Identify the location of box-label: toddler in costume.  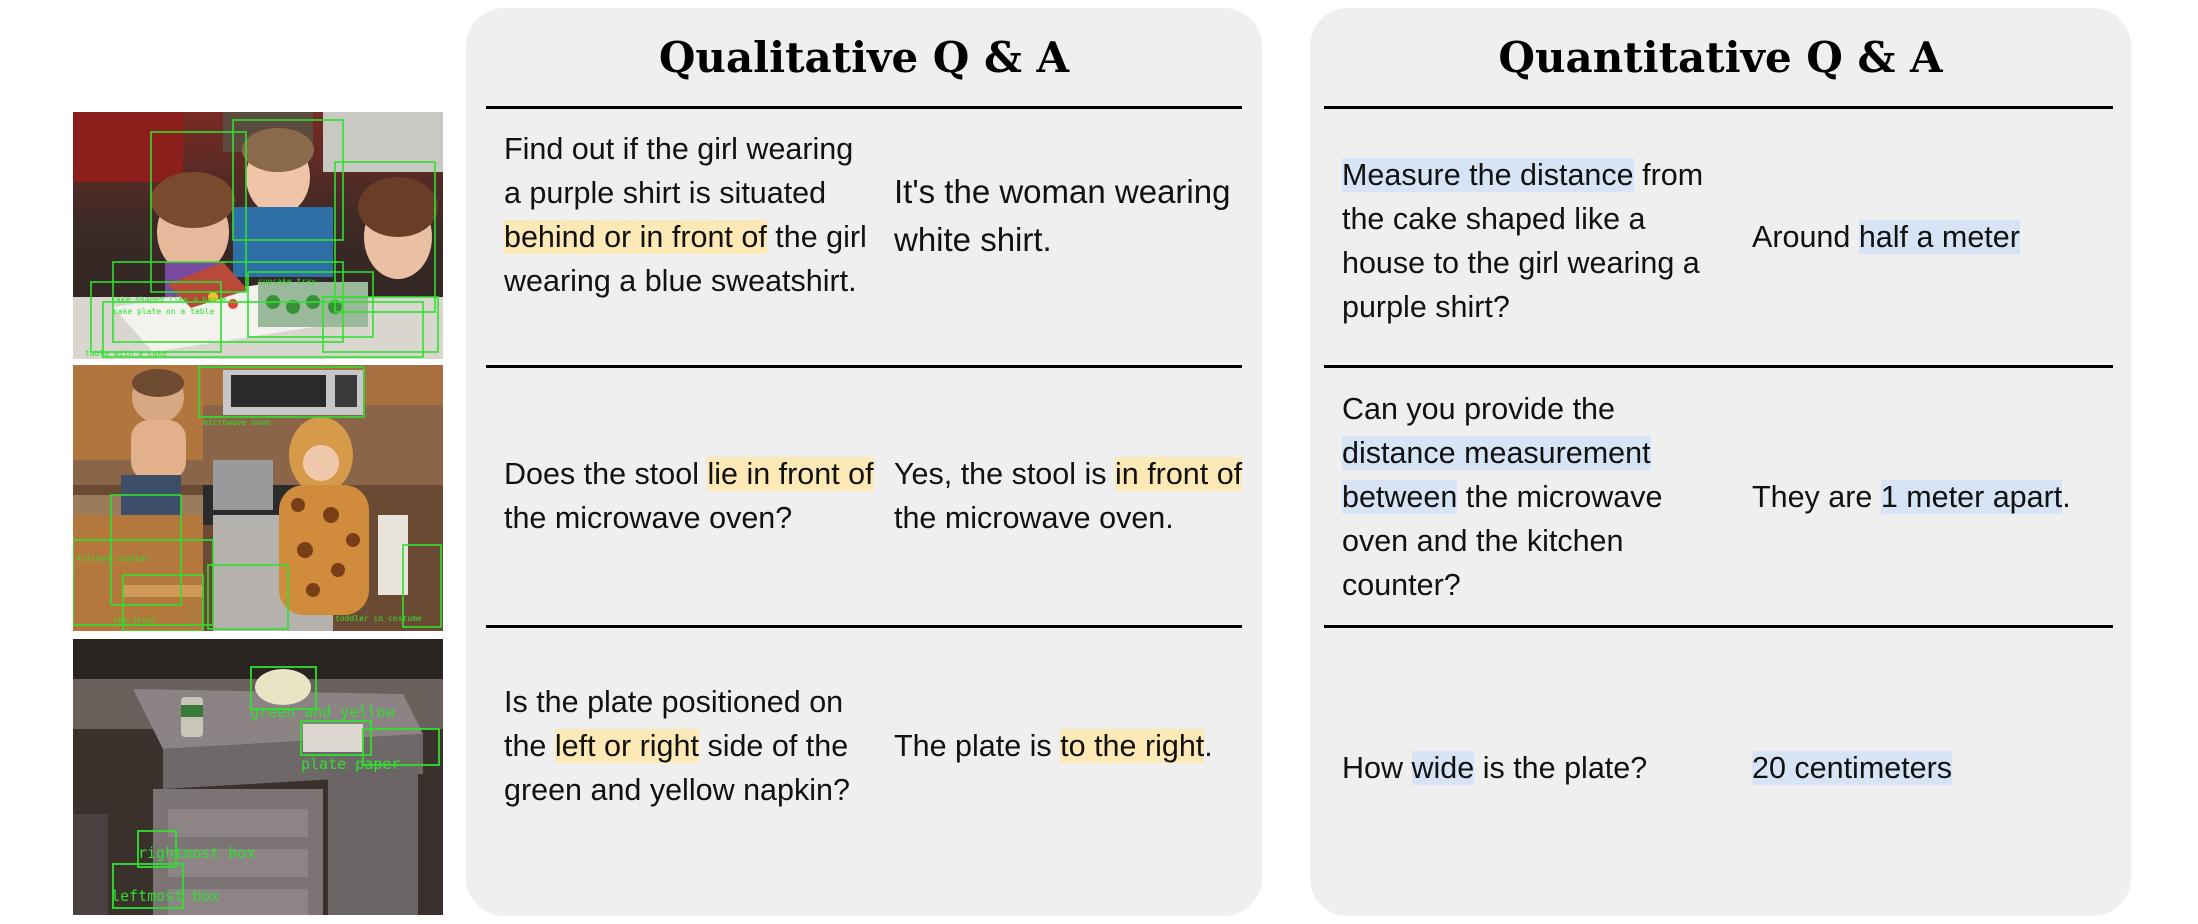
(378, 618).